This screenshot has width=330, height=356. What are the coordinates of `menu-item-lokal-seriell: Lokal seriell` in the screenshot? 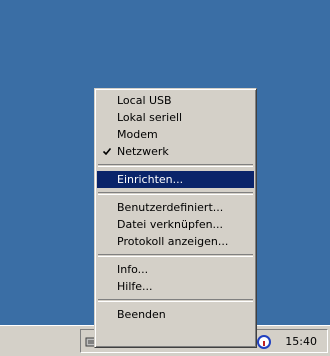 It's located at (175, 117).